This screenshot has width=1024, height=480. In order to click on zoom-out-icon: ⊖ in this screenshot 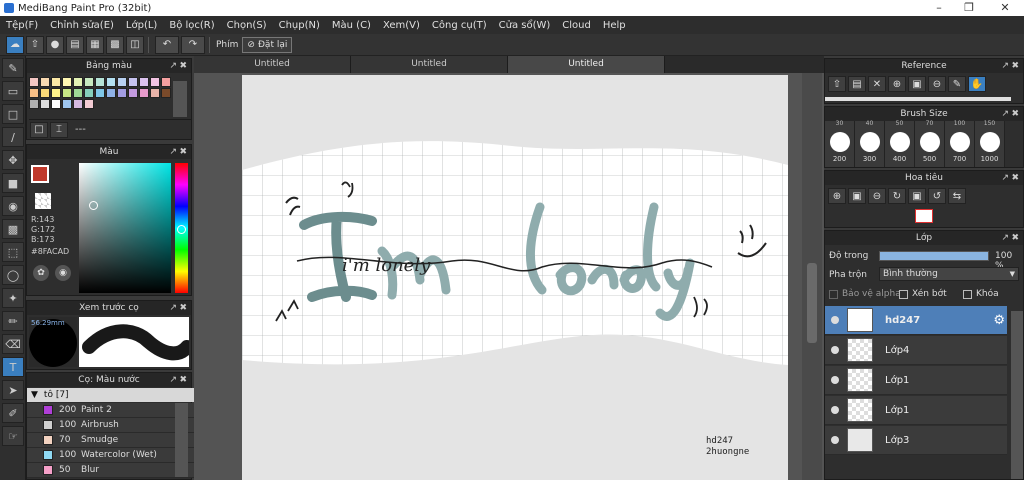, I will do `click(937, 84)`.